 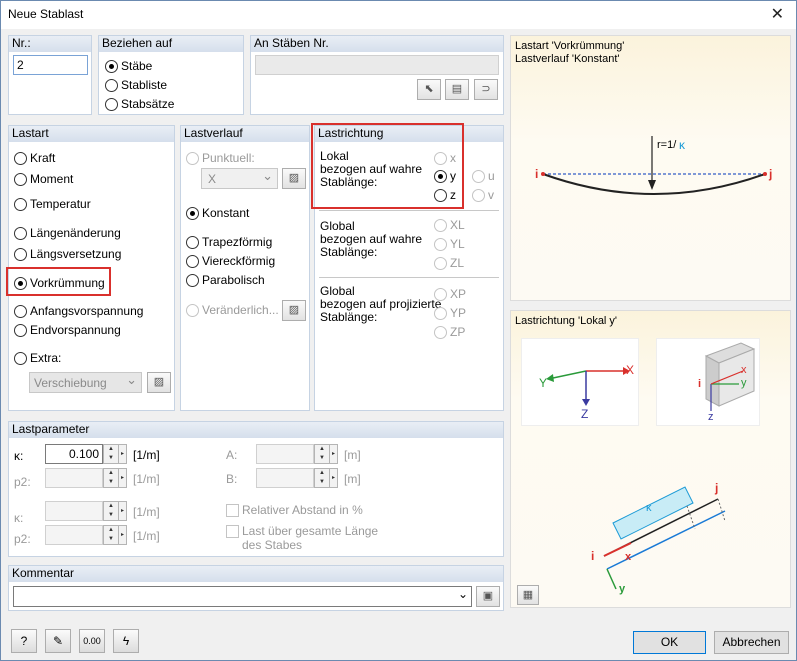 I want to click on extra-select: Verschiebung, so click(x=85, y=382).